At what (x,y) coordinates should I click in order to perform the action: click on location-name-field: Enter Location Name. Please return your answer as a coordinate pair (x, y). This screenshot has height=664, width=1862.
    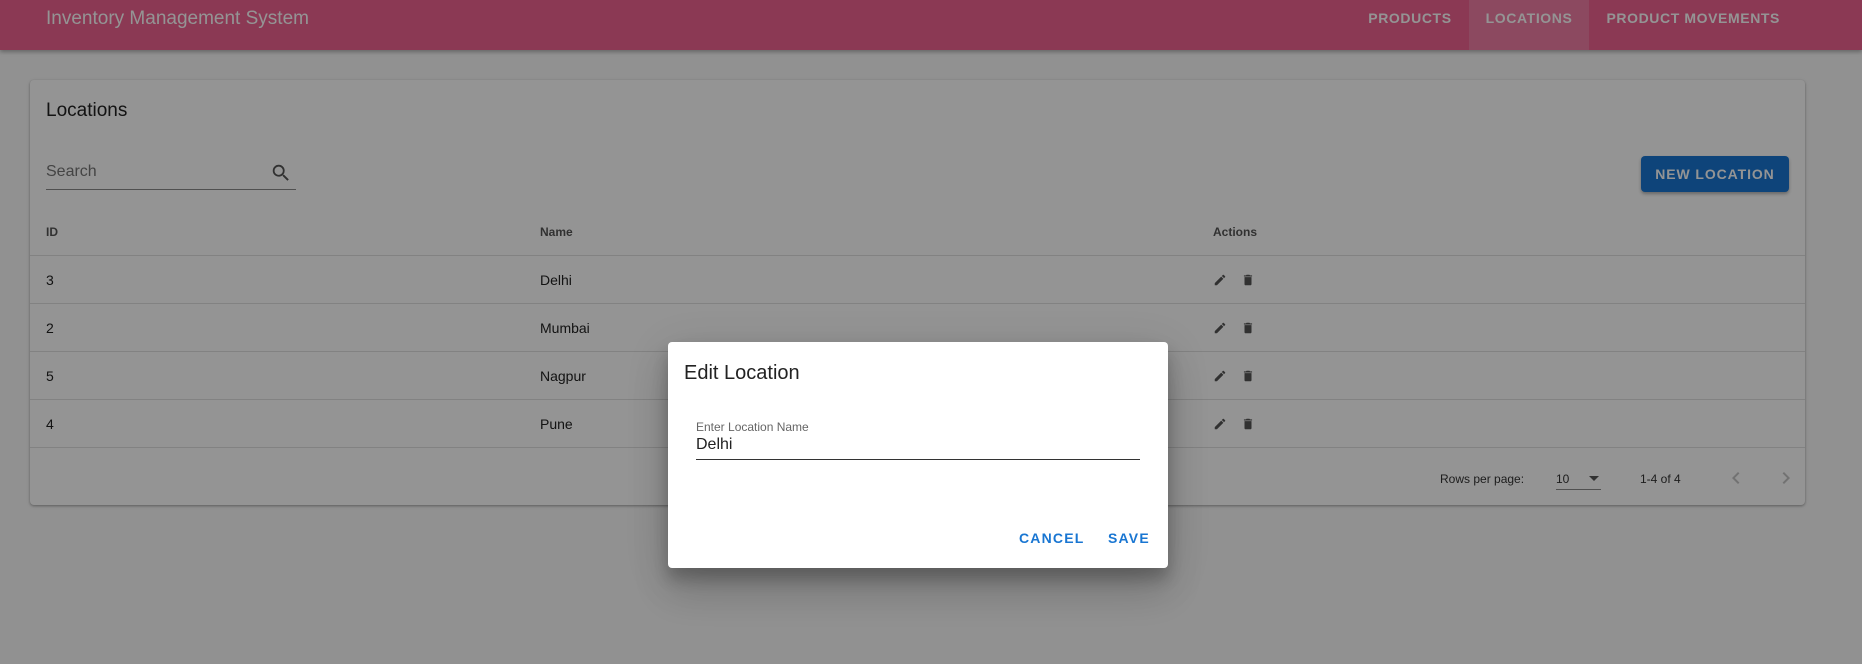
    Looking at the image, I should click on (918, 440).